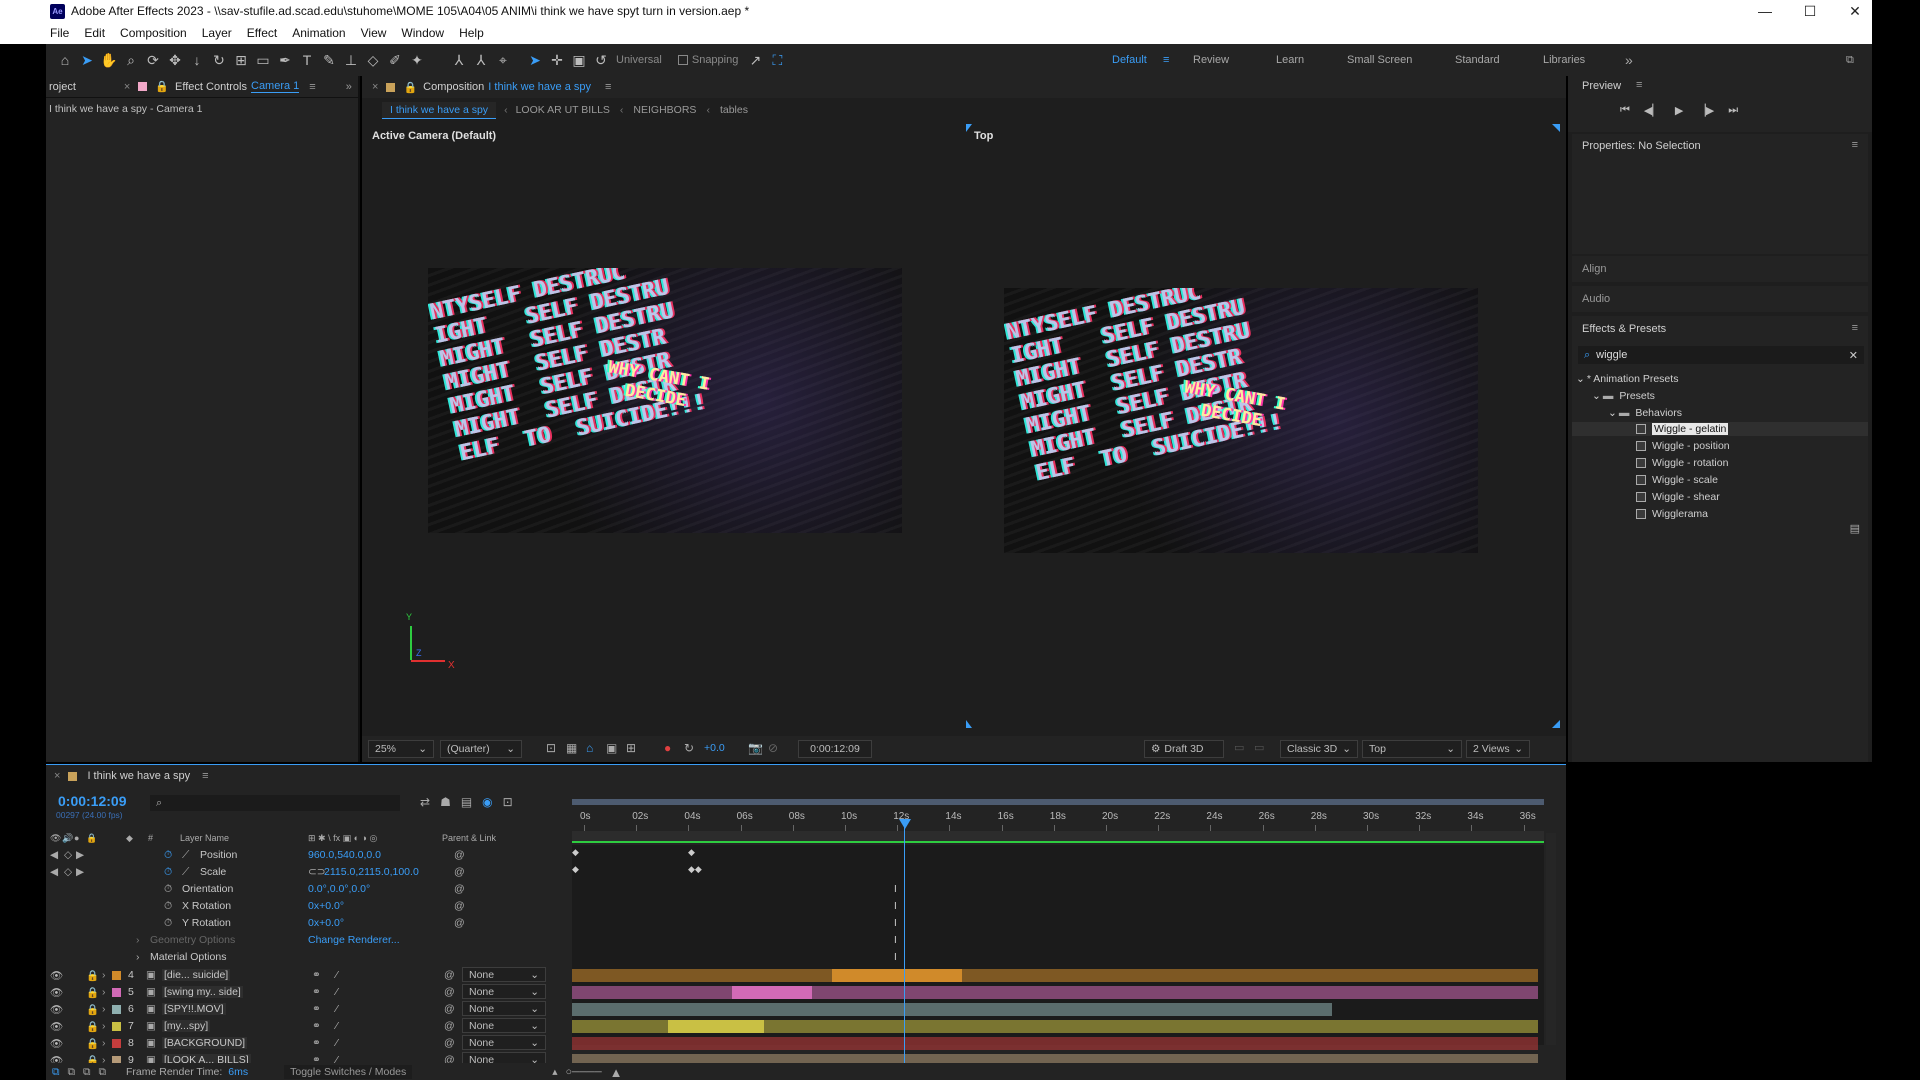  What do you see at coordinates (65, 60) in the screenshot?
I see `home-icon: ⌂` at bounding box center [65, 60].